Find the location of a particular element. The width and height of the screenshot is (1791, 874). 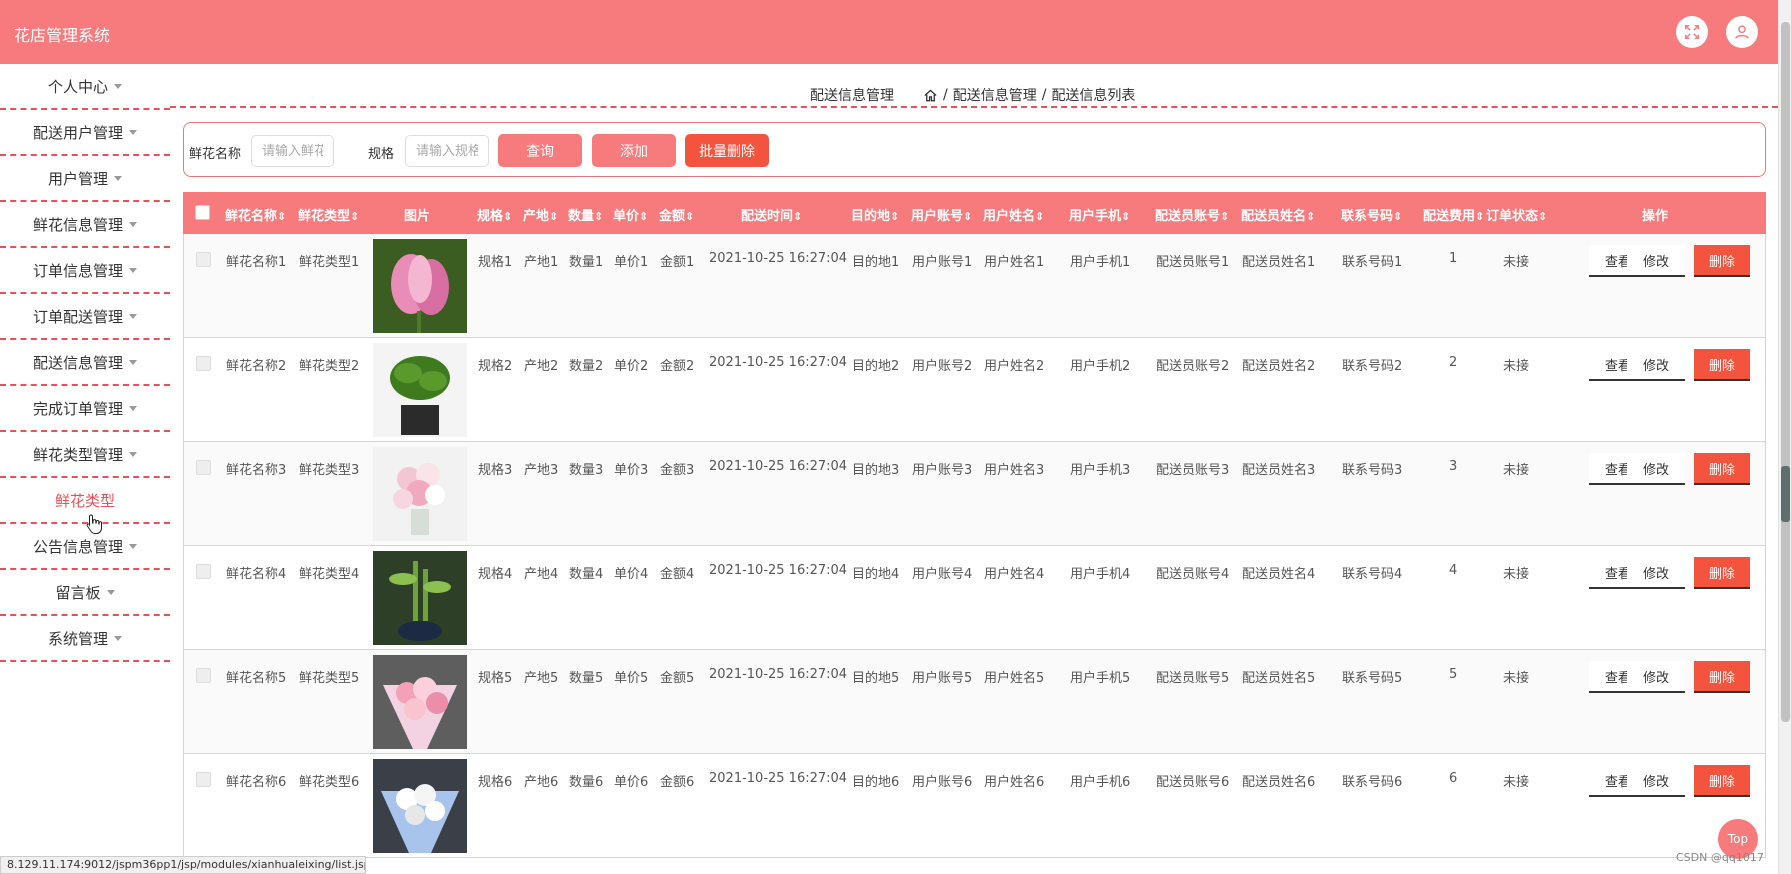

cell-fee: 4 is located at coordinates (1453, 570).